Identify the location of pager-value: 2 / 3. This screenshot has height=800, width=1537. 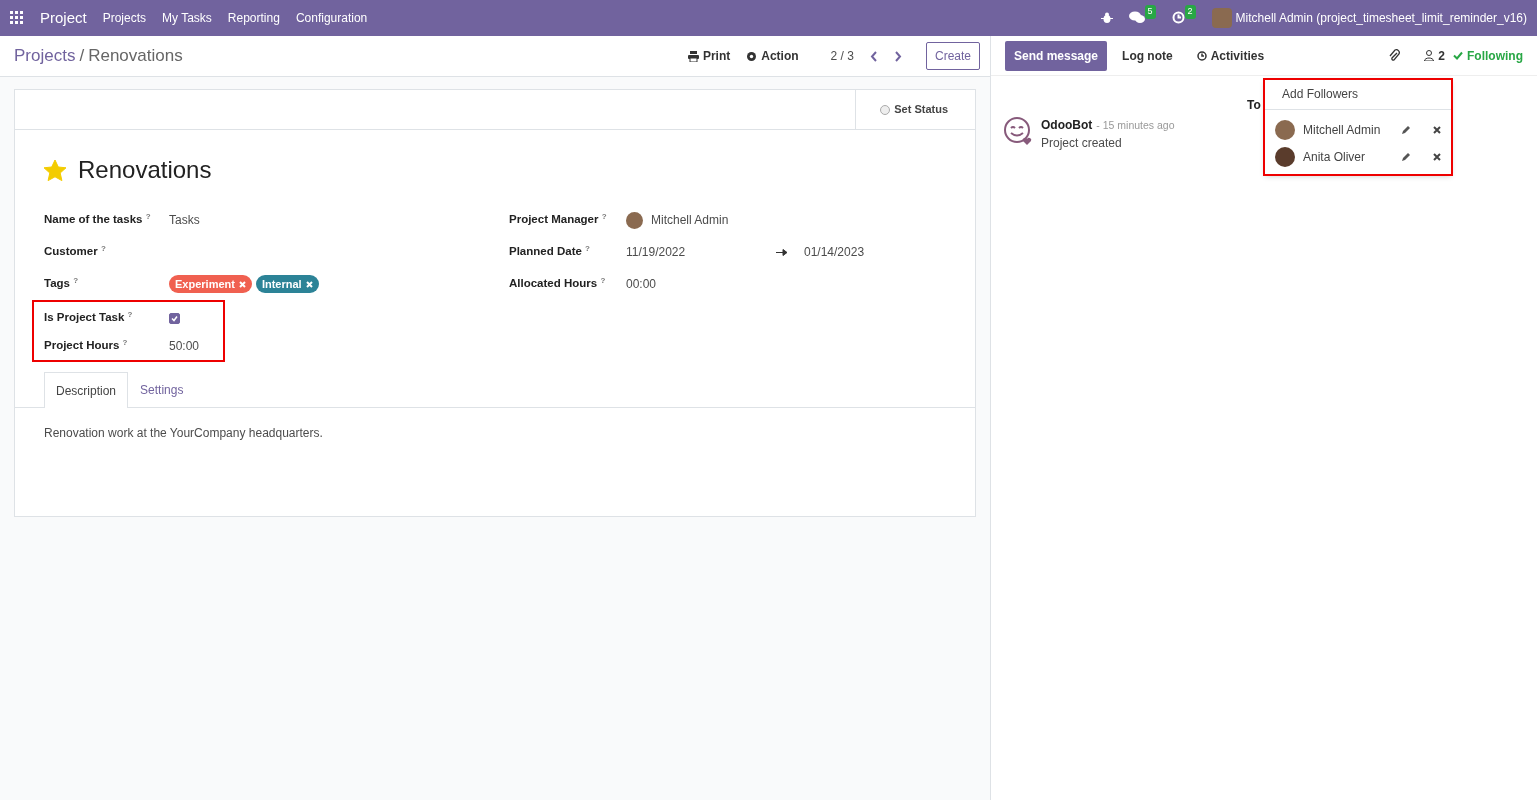
(842, 56).